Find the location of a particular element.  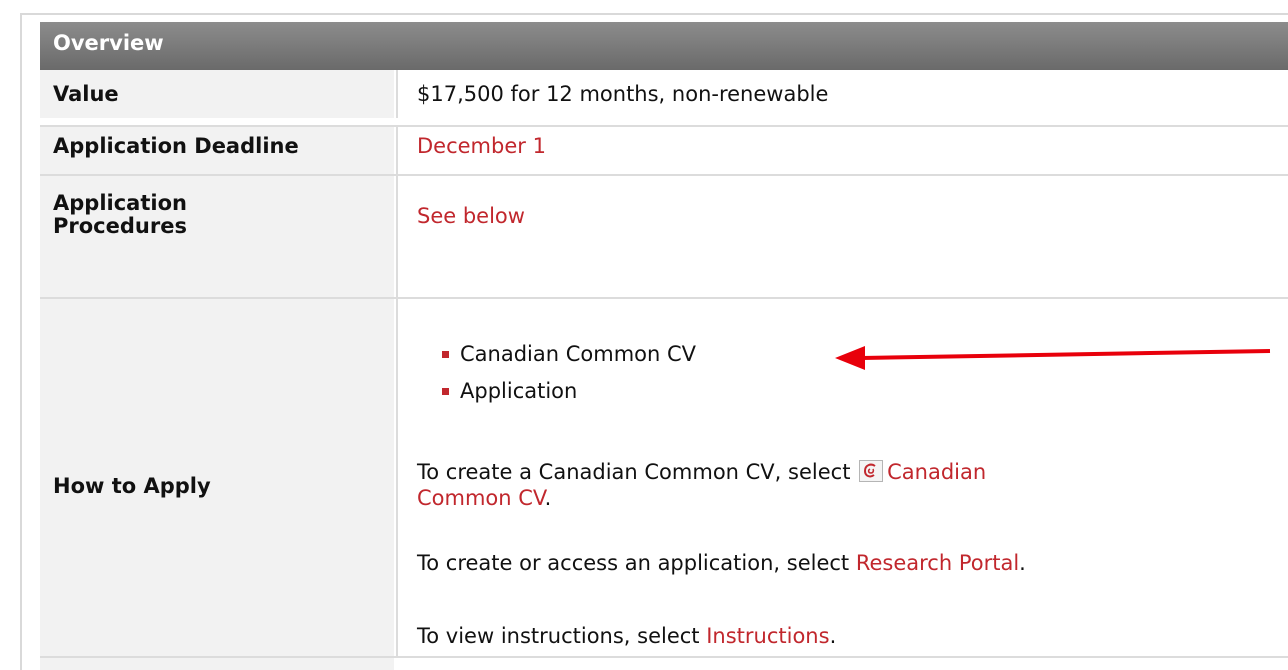

row-procedures-value-cell: See below is located at coordinates (842, 236).